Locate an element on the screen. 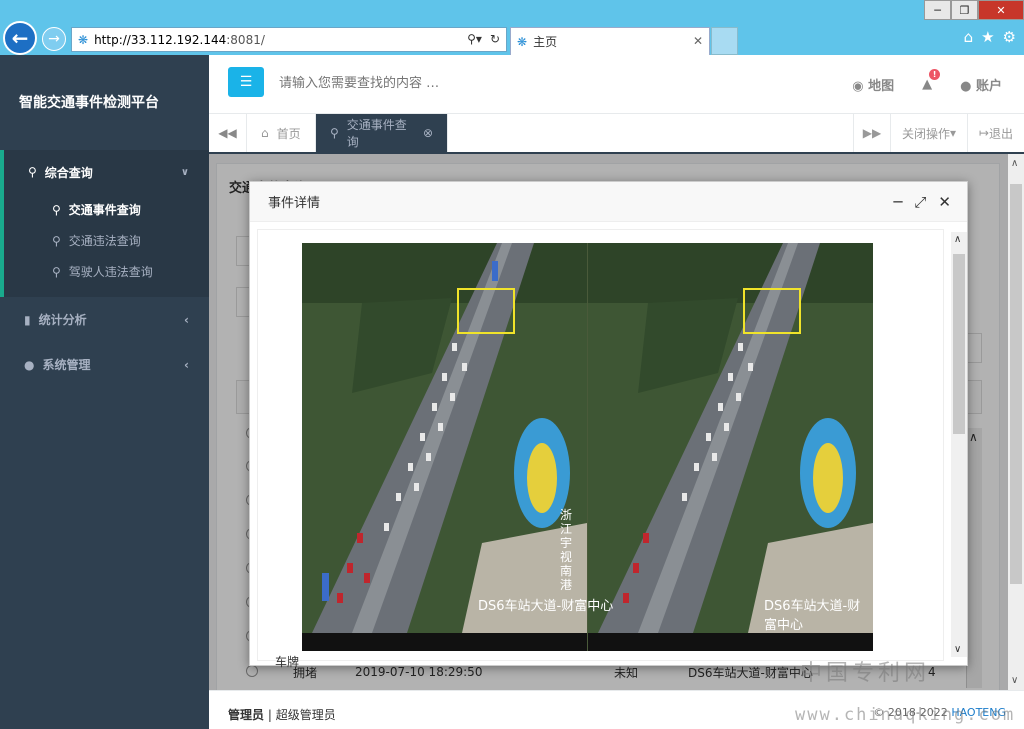 The height and width of the screenshot is (729, 1024). watermark-cn: 中国专利网 is located at coordinates (865, 673).